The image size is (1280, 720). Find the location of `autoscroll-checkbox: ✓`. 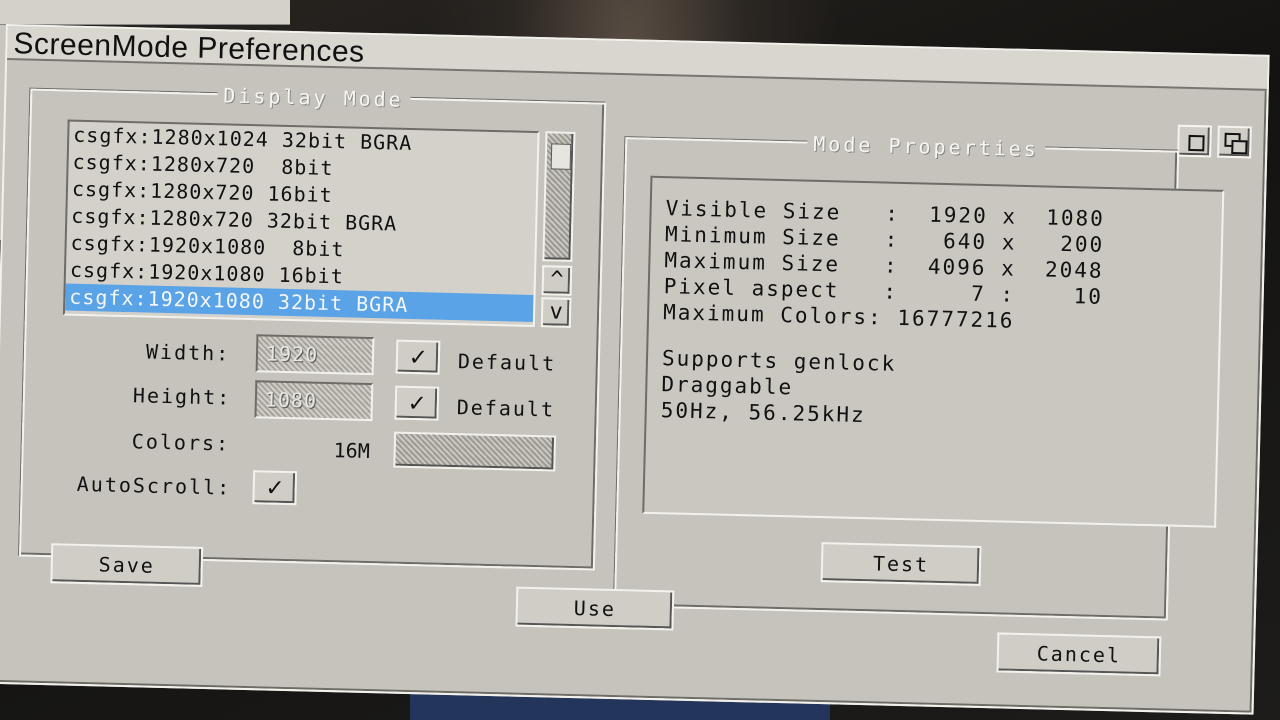

autoscroll-checkbox: ✓ is located at coordinates (275, 488).